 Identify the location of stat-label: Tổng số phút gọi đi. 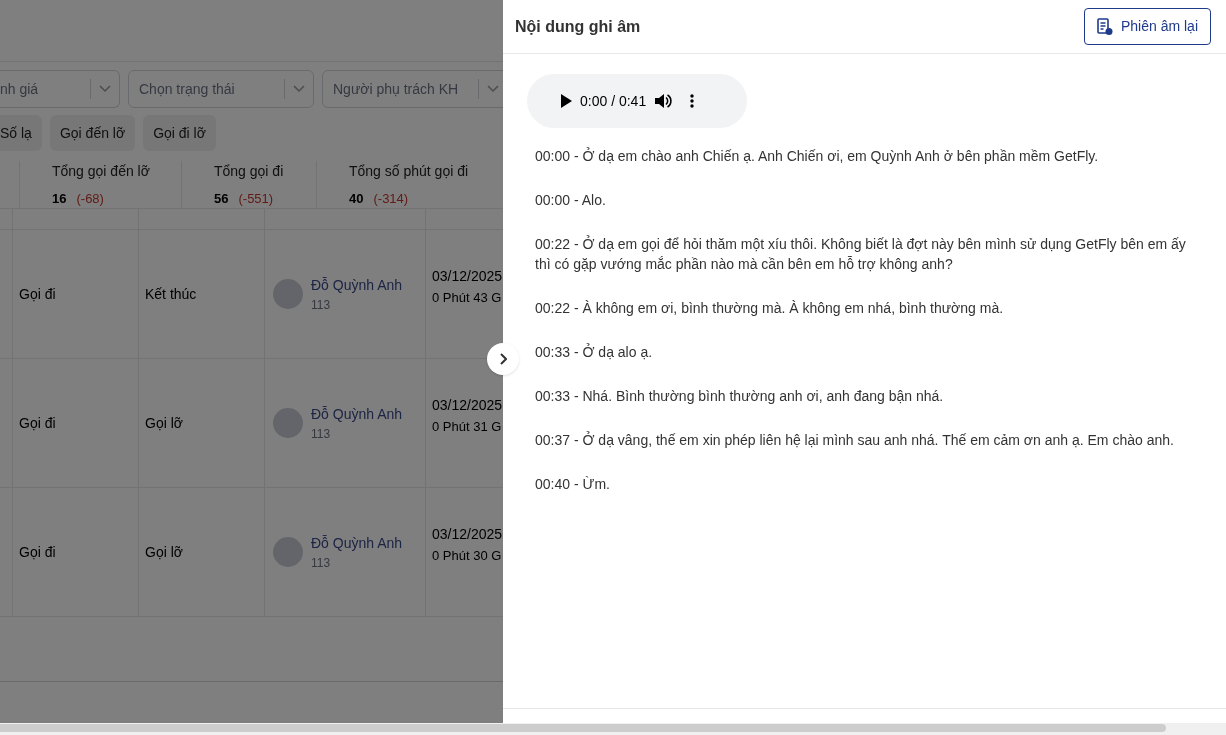
(409, 171).